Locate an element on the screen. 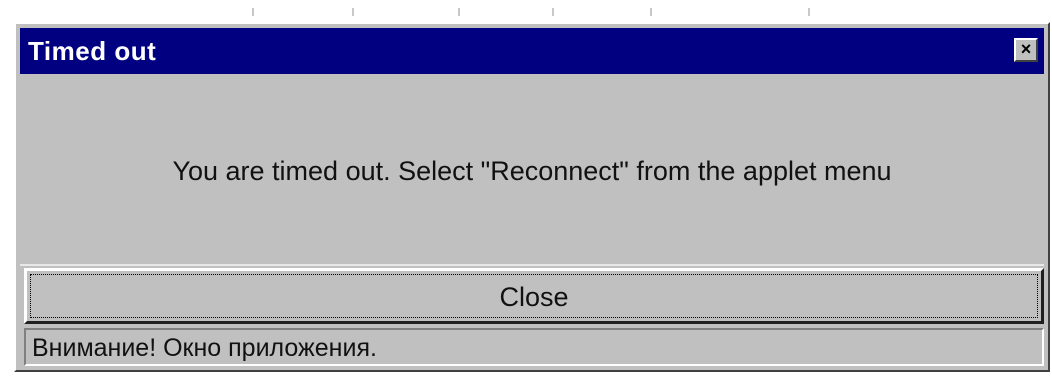 The height and width of the screenshot is (378, 1052). status-text: Внимание! Окно приложения. is located at coordinates (204, 348).